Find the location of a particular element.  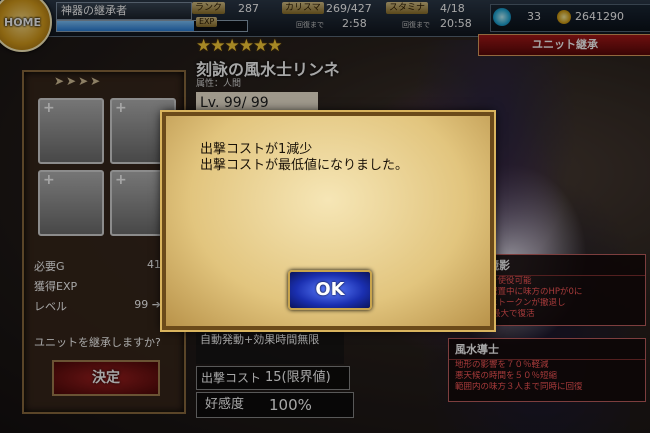

dialog-message-line: 出撃コストが1減少 is located at coordinates (256, 149).